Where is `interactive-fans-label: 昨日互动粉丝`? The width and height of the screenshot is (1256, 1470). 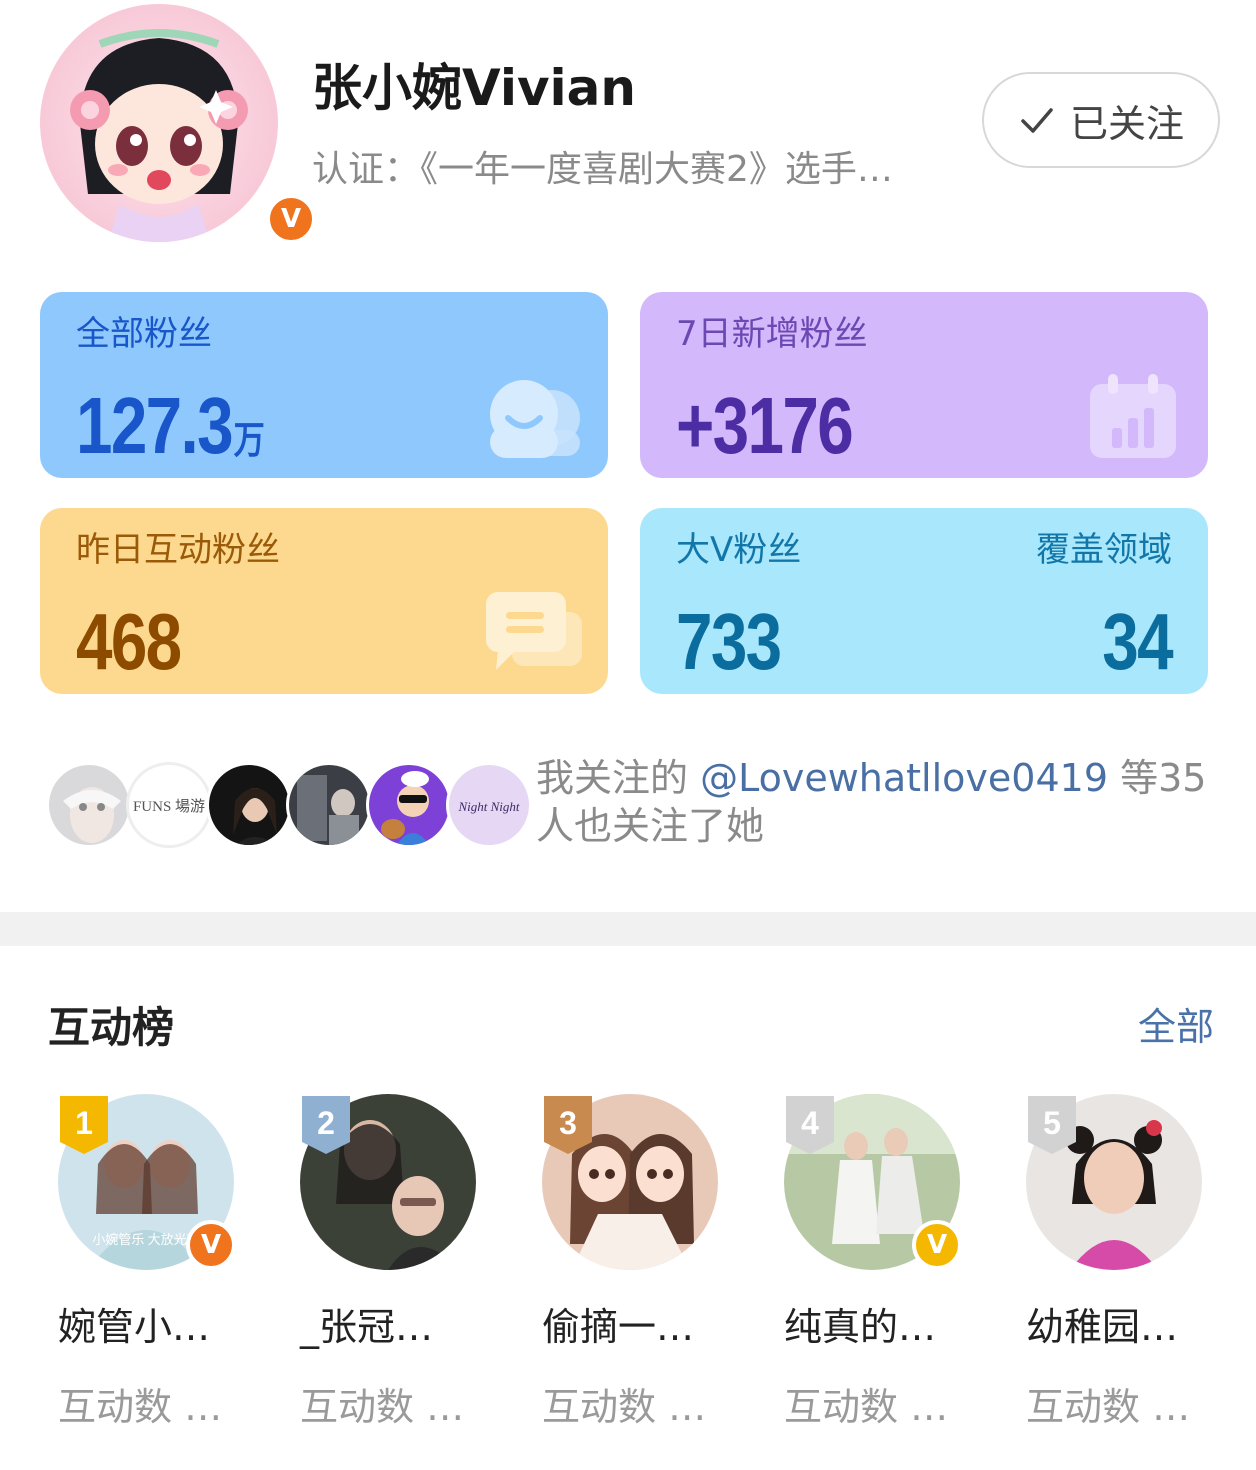 interactive-fans-label: 昨日互动粉丝 is located at coordinates (178, 550).